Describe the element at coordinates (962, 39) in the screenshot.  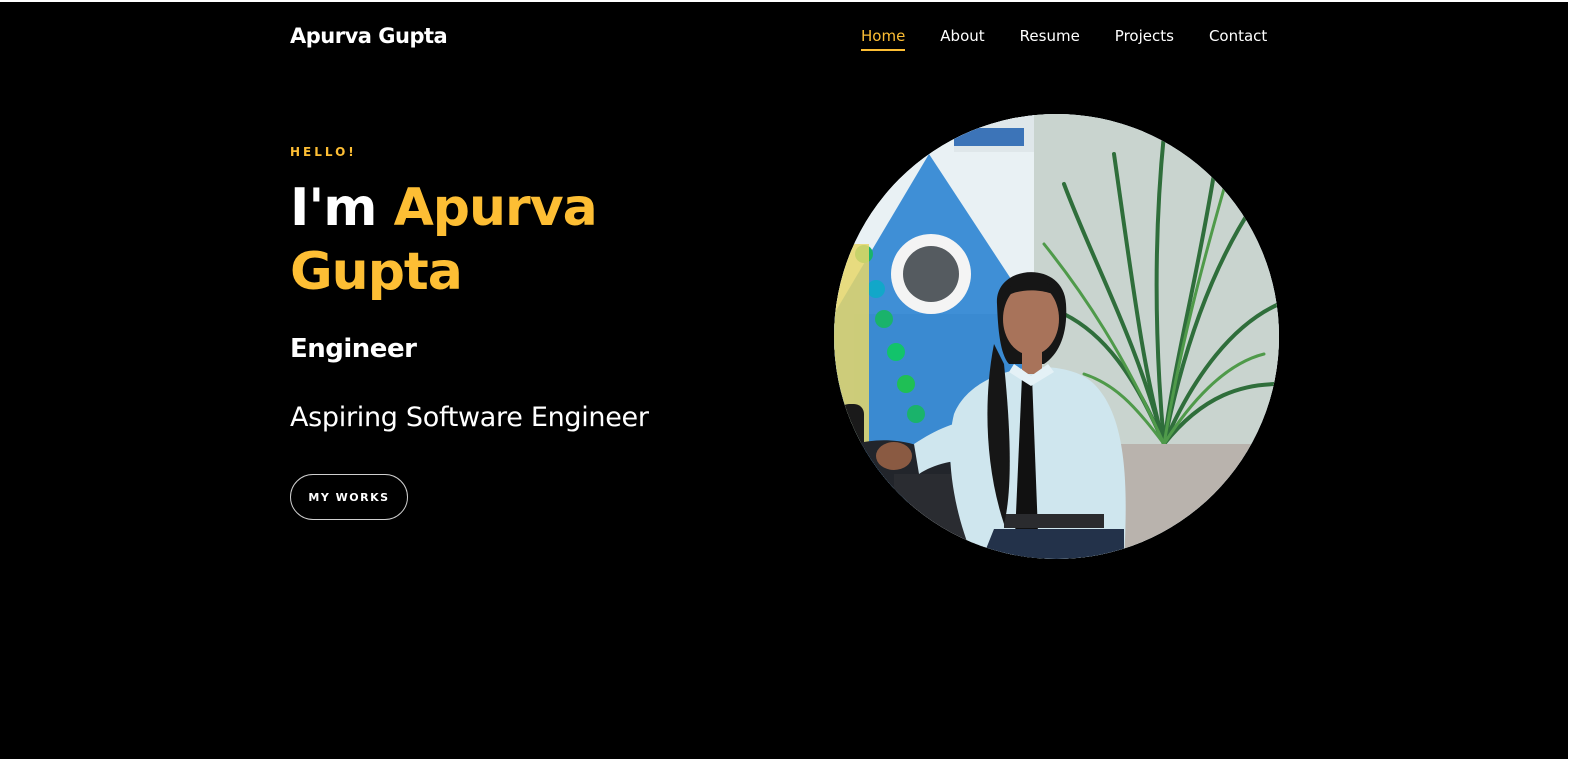
I see `nav-item-about: About` at that location.